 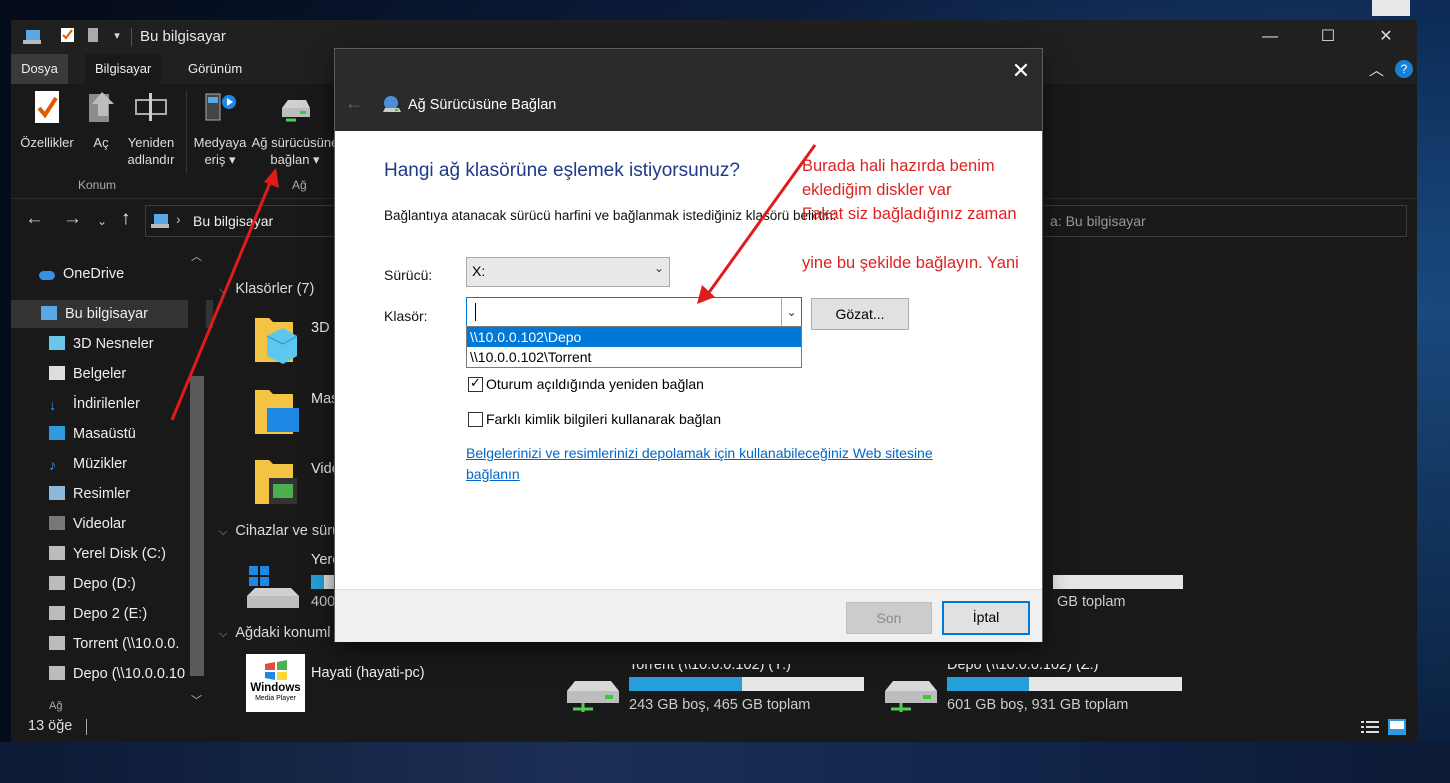 What do you see at coordinates (1224, 221) in the screenshot?
I see `search-input: a: Bu bilgisayar` at bounding box center [1224, 221].